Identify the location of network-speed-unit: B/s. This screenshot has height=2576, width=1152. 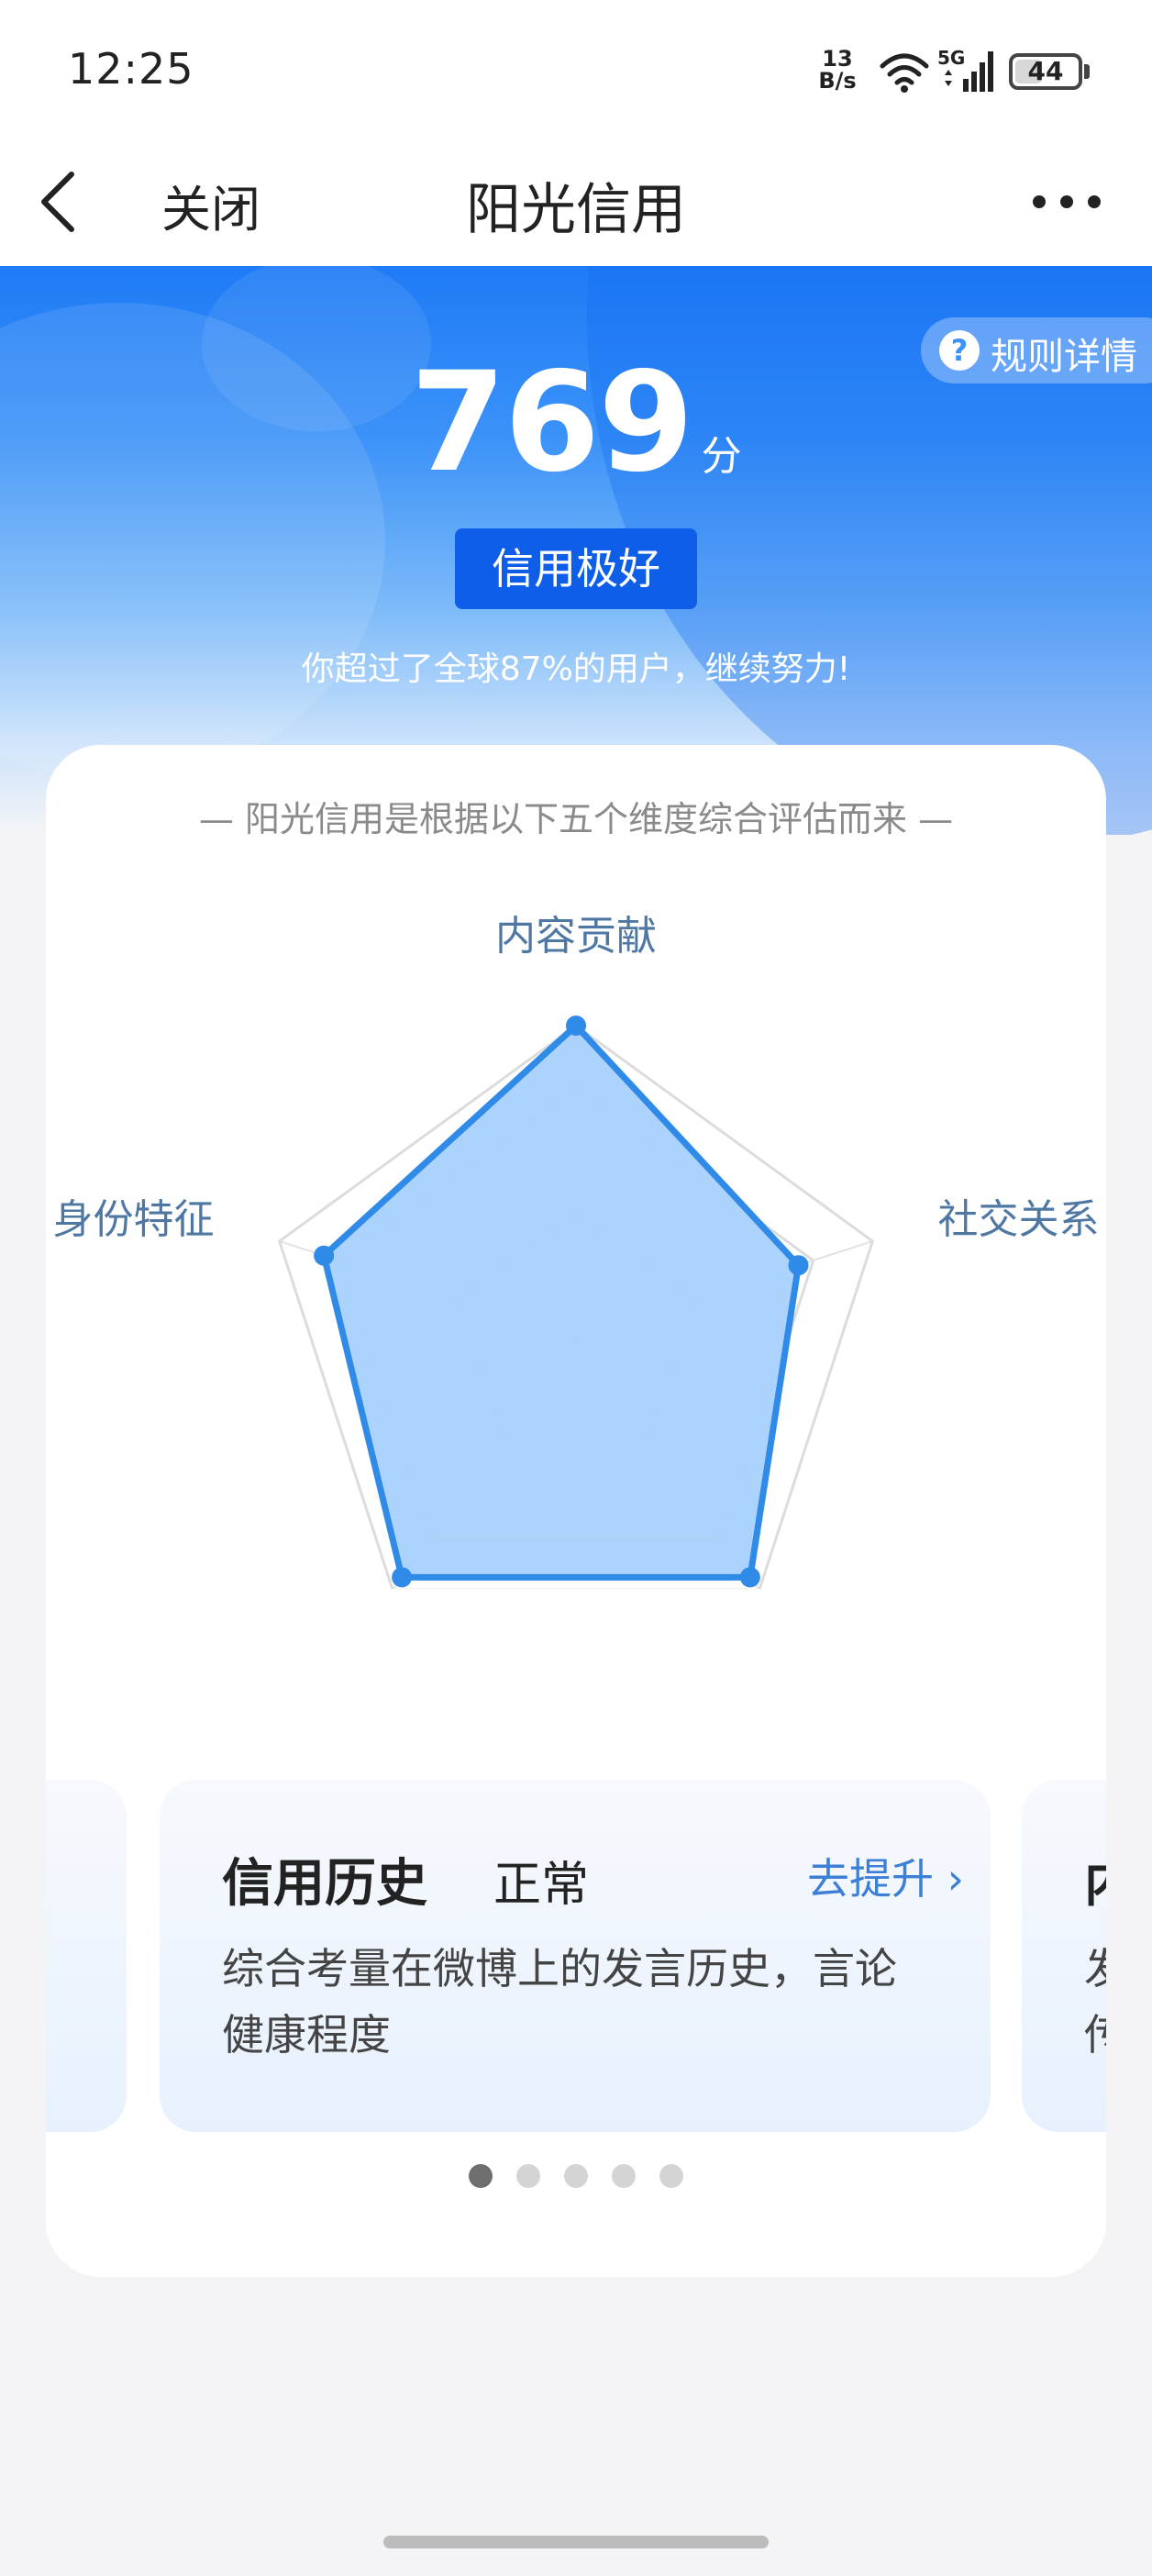
(837, 81).